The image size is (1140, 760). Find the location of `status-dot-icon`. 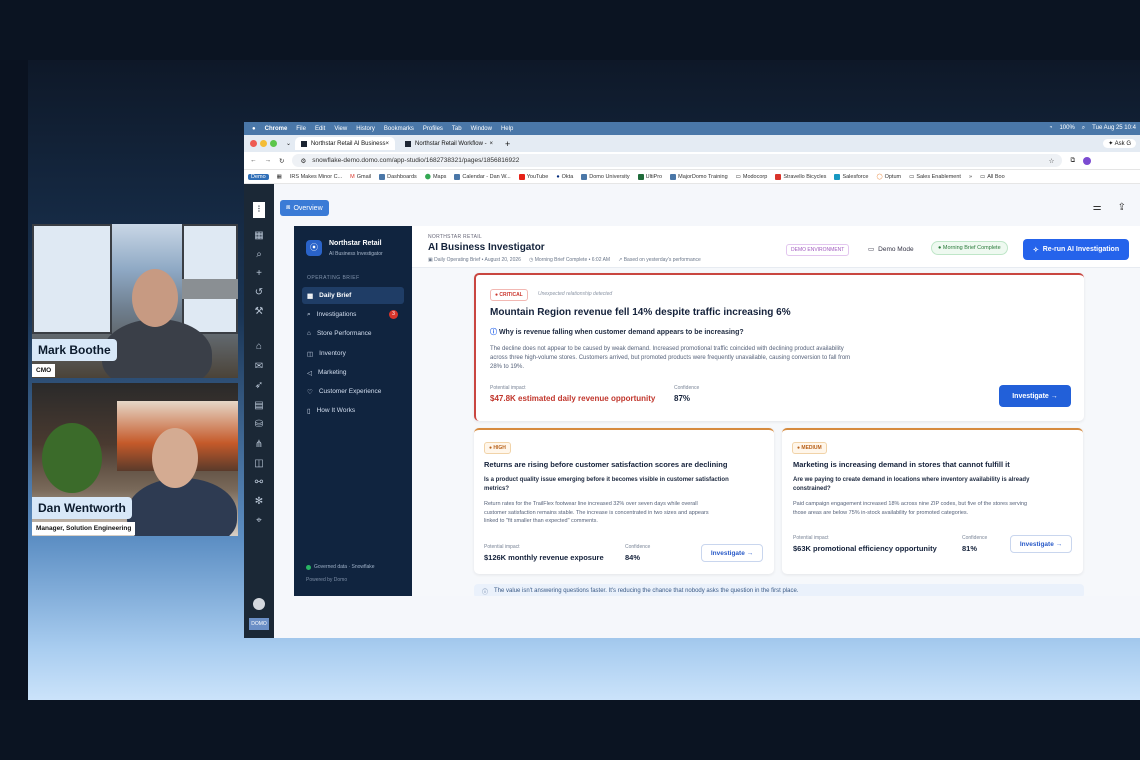

status-dot-icon is located at coordinates (308, 567).